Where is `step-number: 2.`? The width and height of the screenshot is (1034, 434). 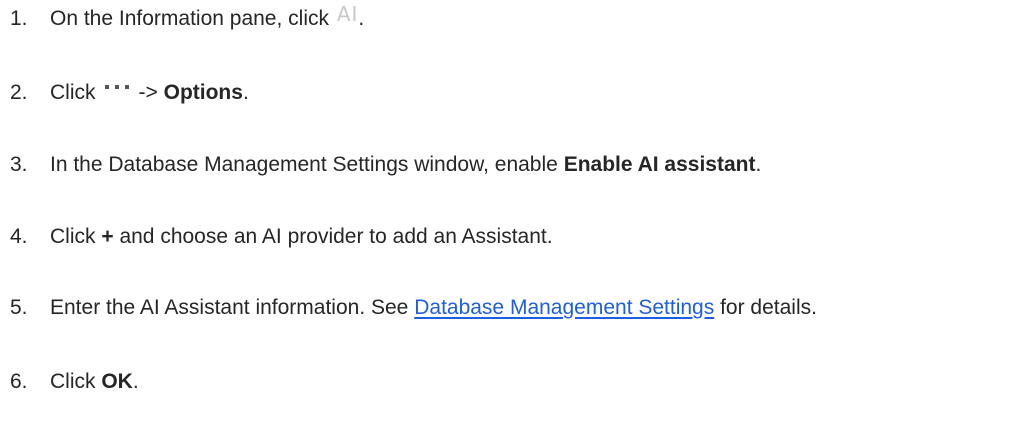
step-number: 2. is located at coordinates (19, 92).